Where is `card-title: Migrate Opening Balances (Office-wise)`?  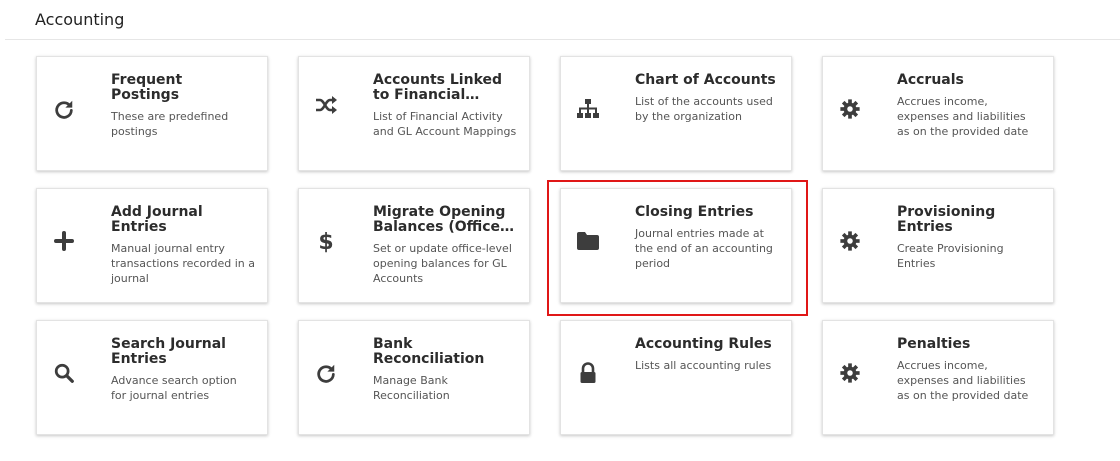
card-title: Migrate Opening Balances (Office-wise) is located at coordinates (439, 220).